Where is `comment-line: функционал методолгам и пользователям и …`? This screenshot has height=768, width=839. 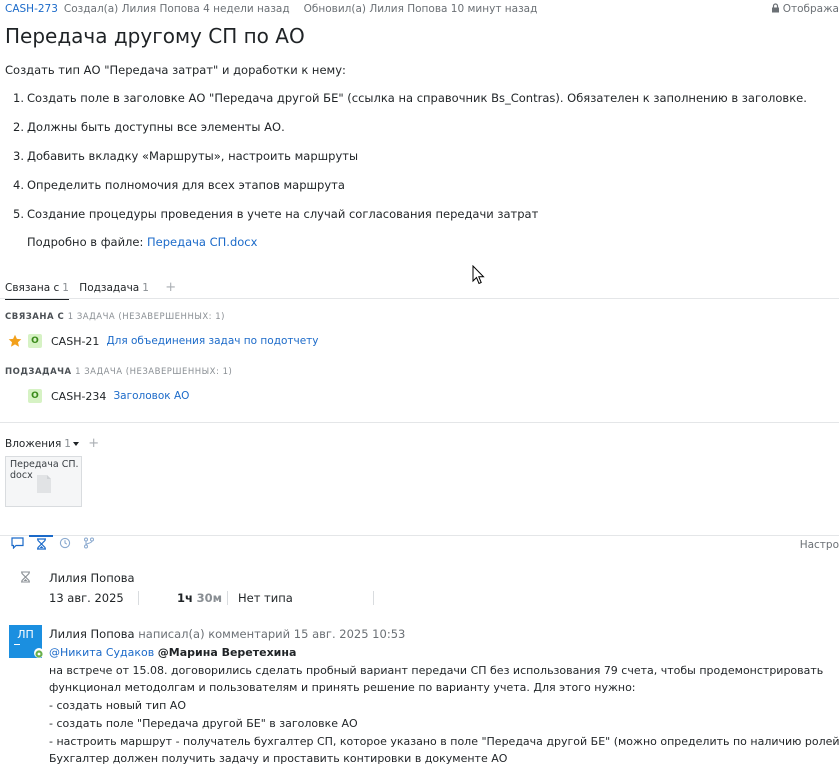 comment-line: функционал методолгам и пользователям и … is located at coordinates (342, 688).